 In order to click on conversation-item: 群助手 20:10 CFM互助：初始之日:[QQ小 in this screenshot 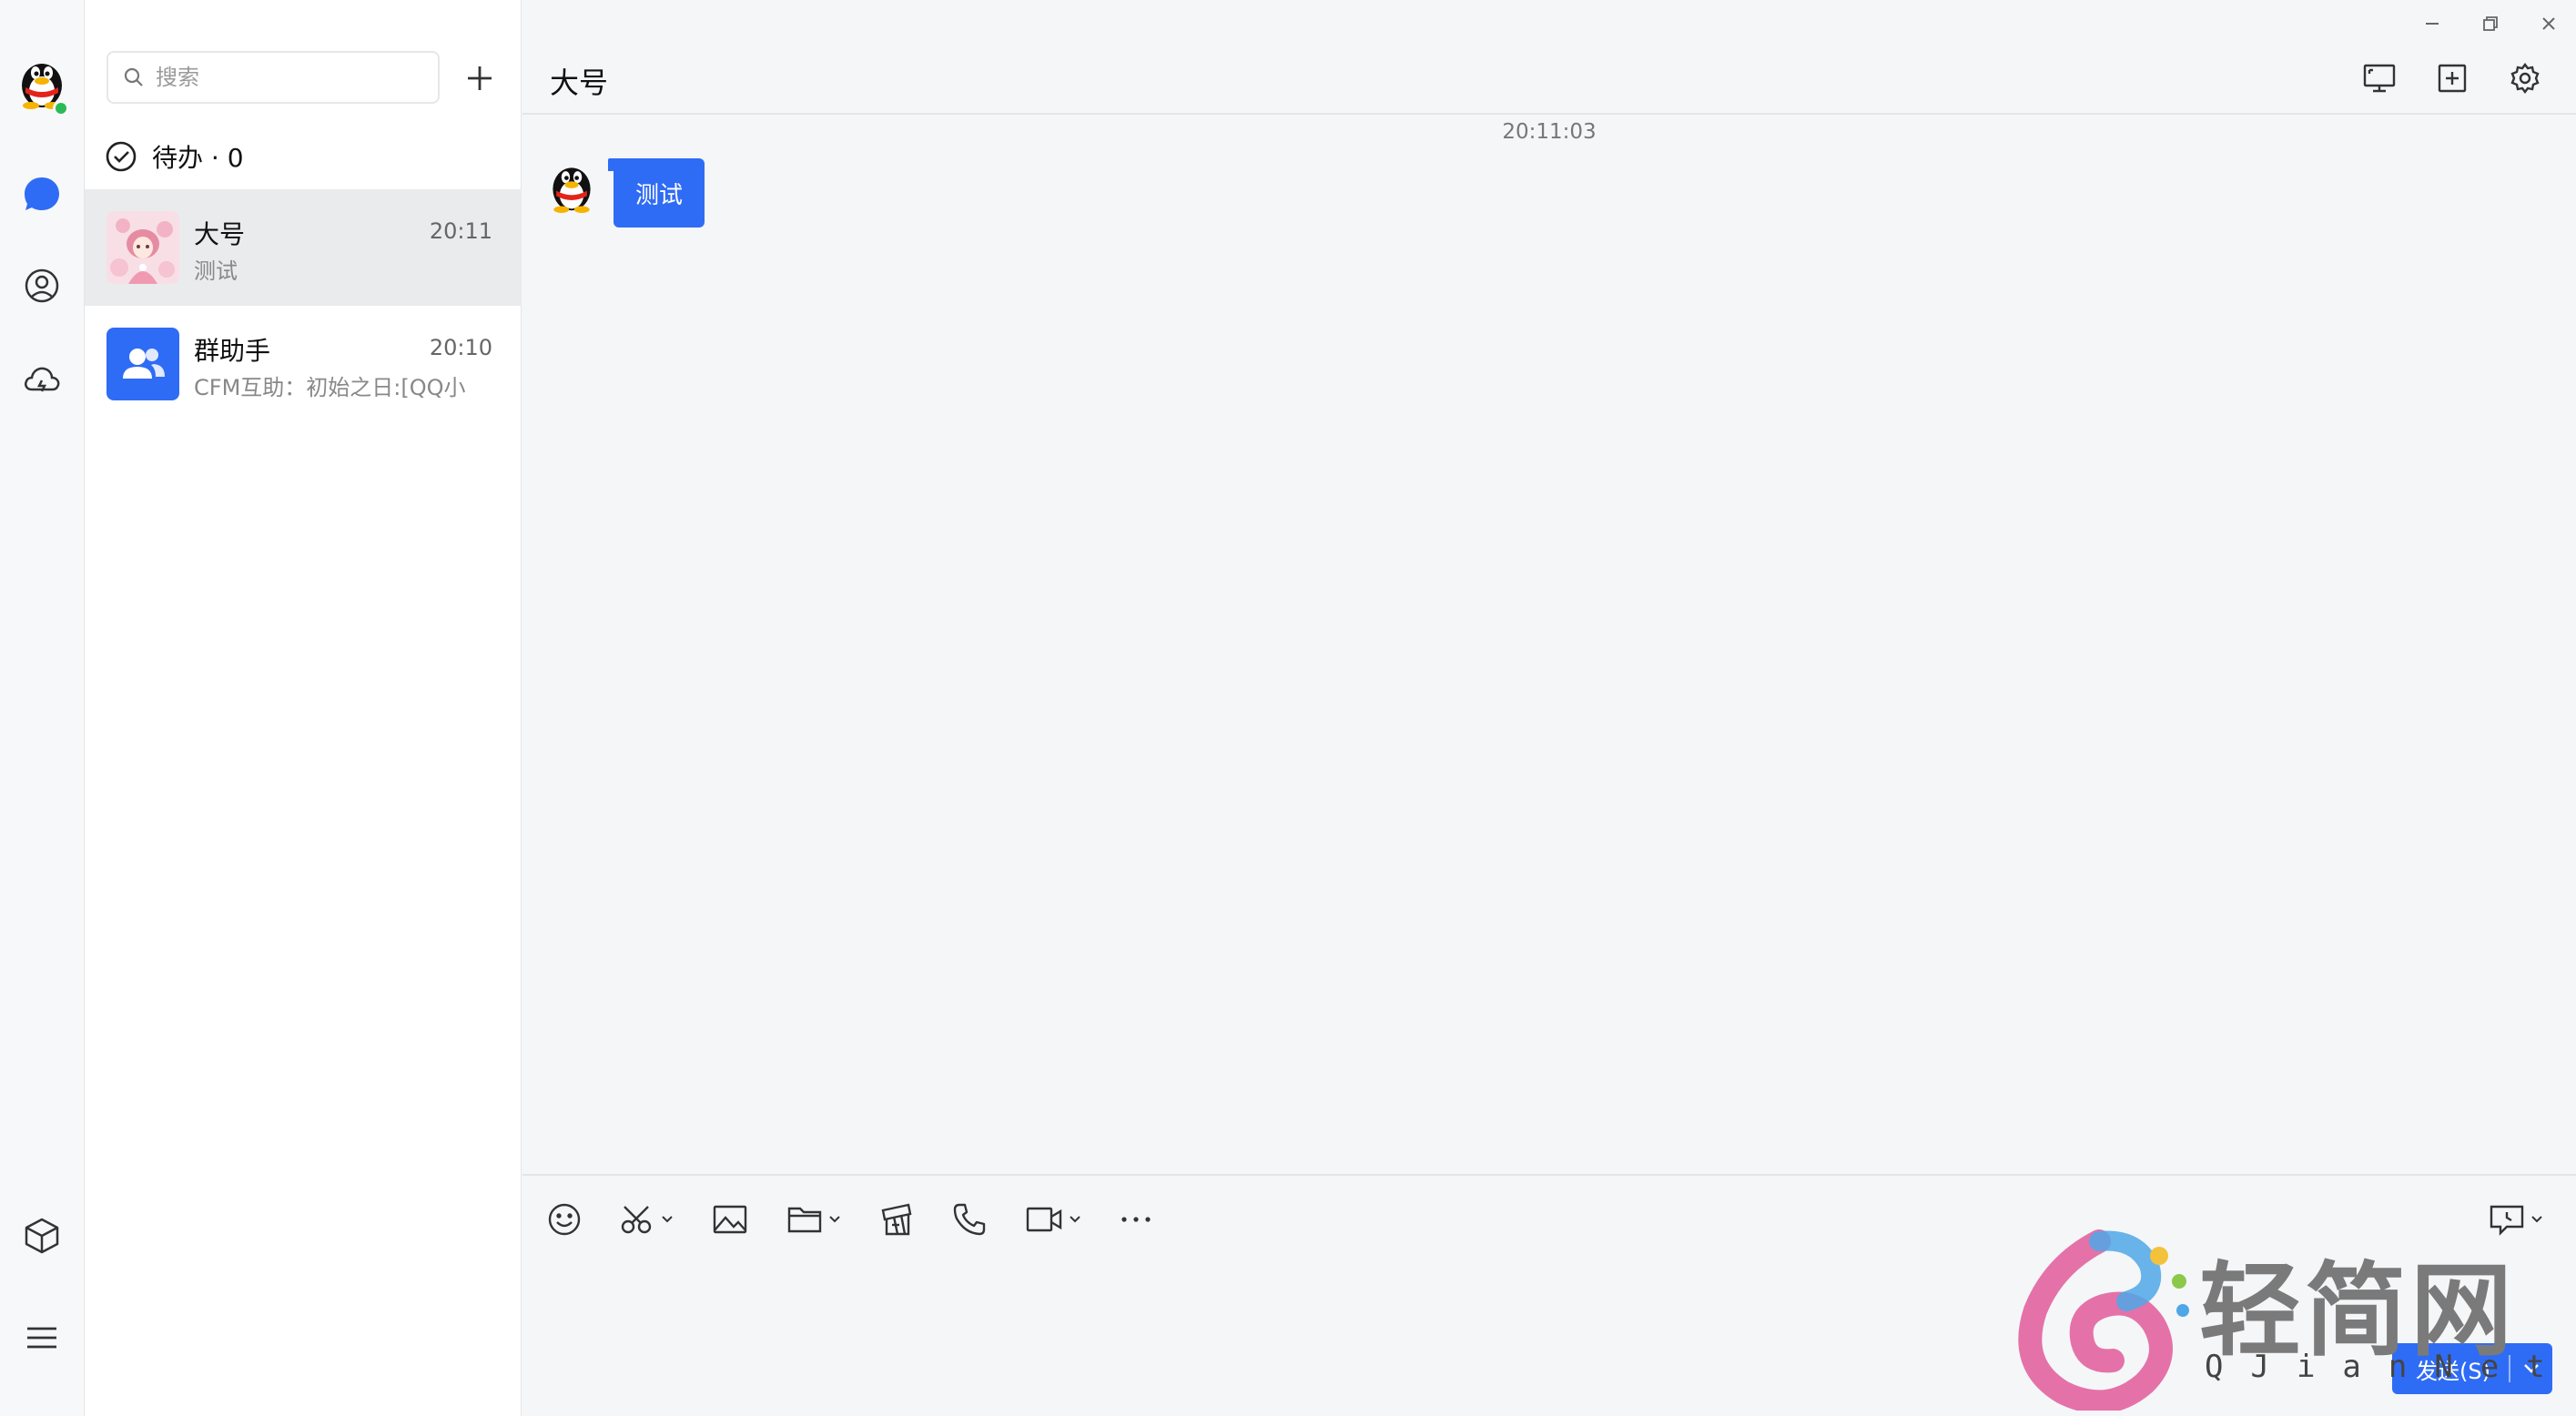, I will do `click(303, 364)`.